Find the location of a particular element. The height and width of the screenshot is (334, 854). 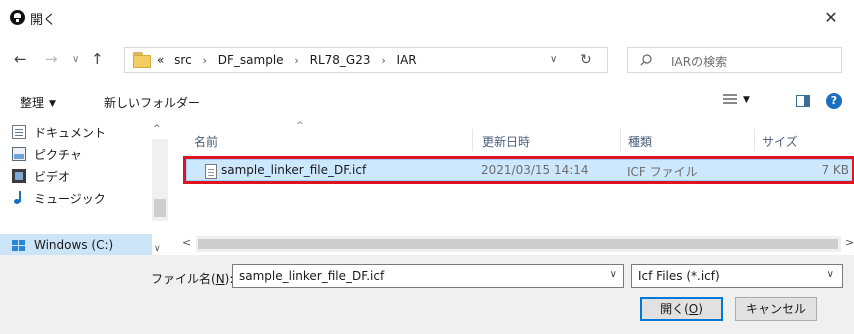

sidebar-item-pictures: ピクチャ is located at coordinates (76, 154).